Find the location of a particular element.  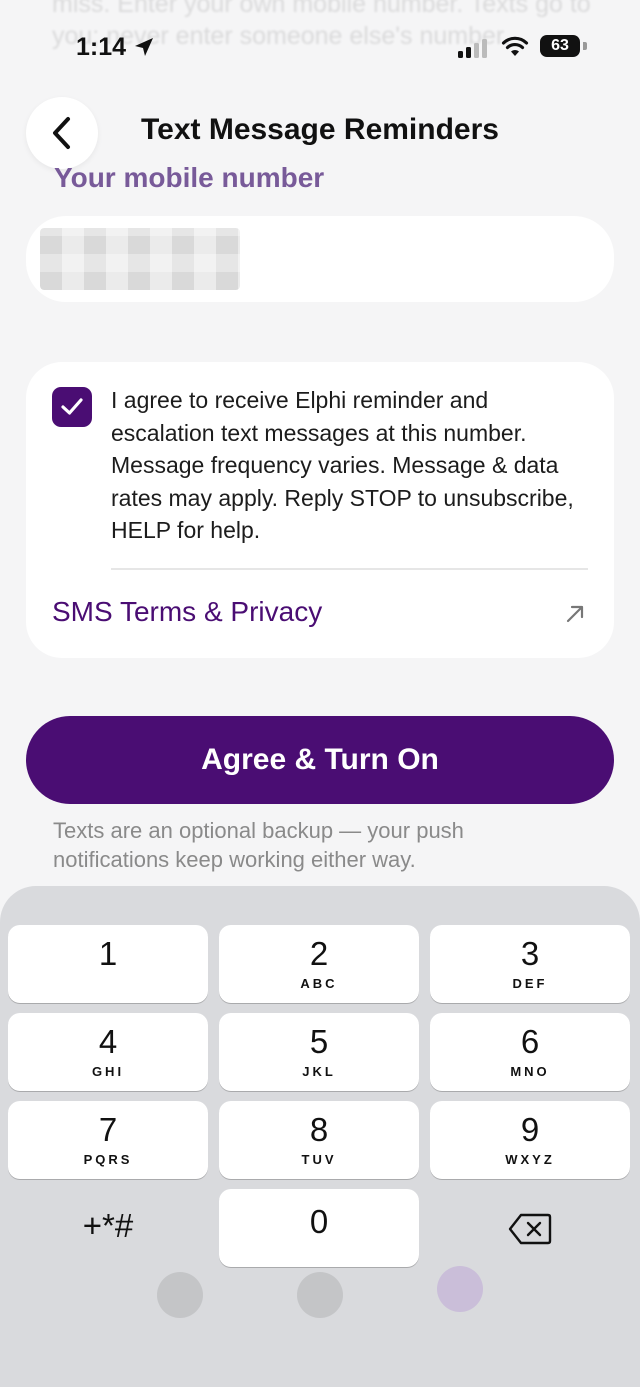

key-3: 3 DEF is located at coordinates (530, 964).